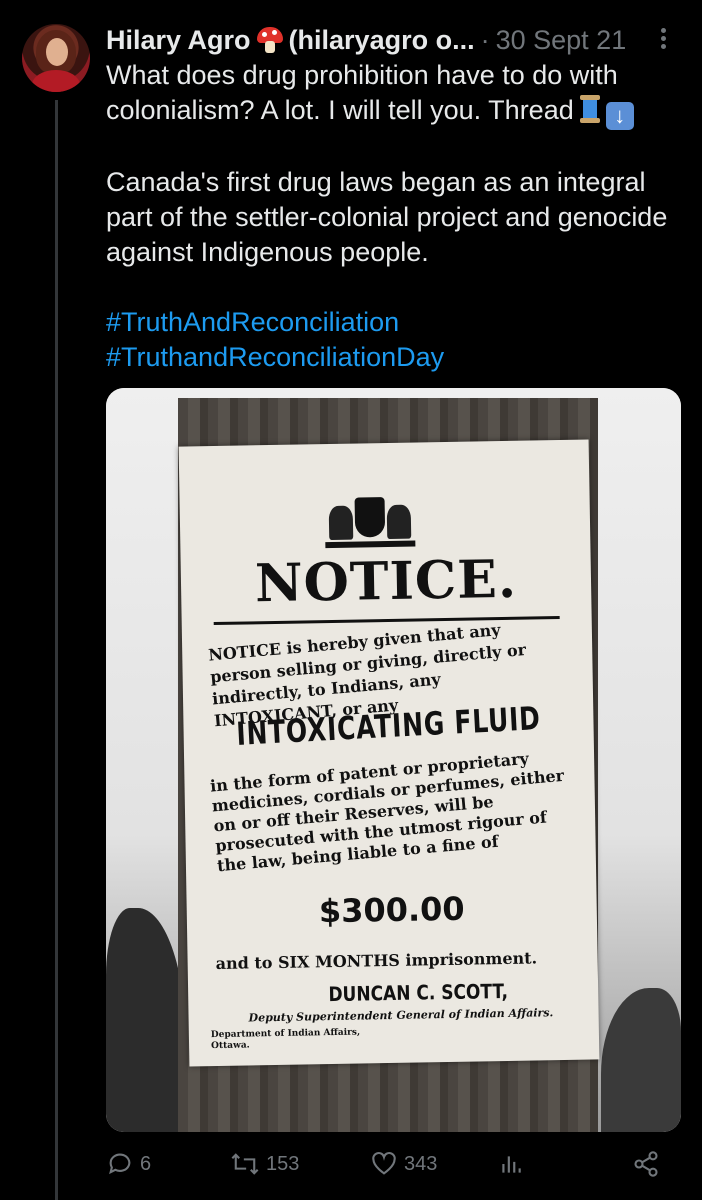 This screenshot has height=1200, width=702. I want to click on reply-button: 6, so click(128, 1164).